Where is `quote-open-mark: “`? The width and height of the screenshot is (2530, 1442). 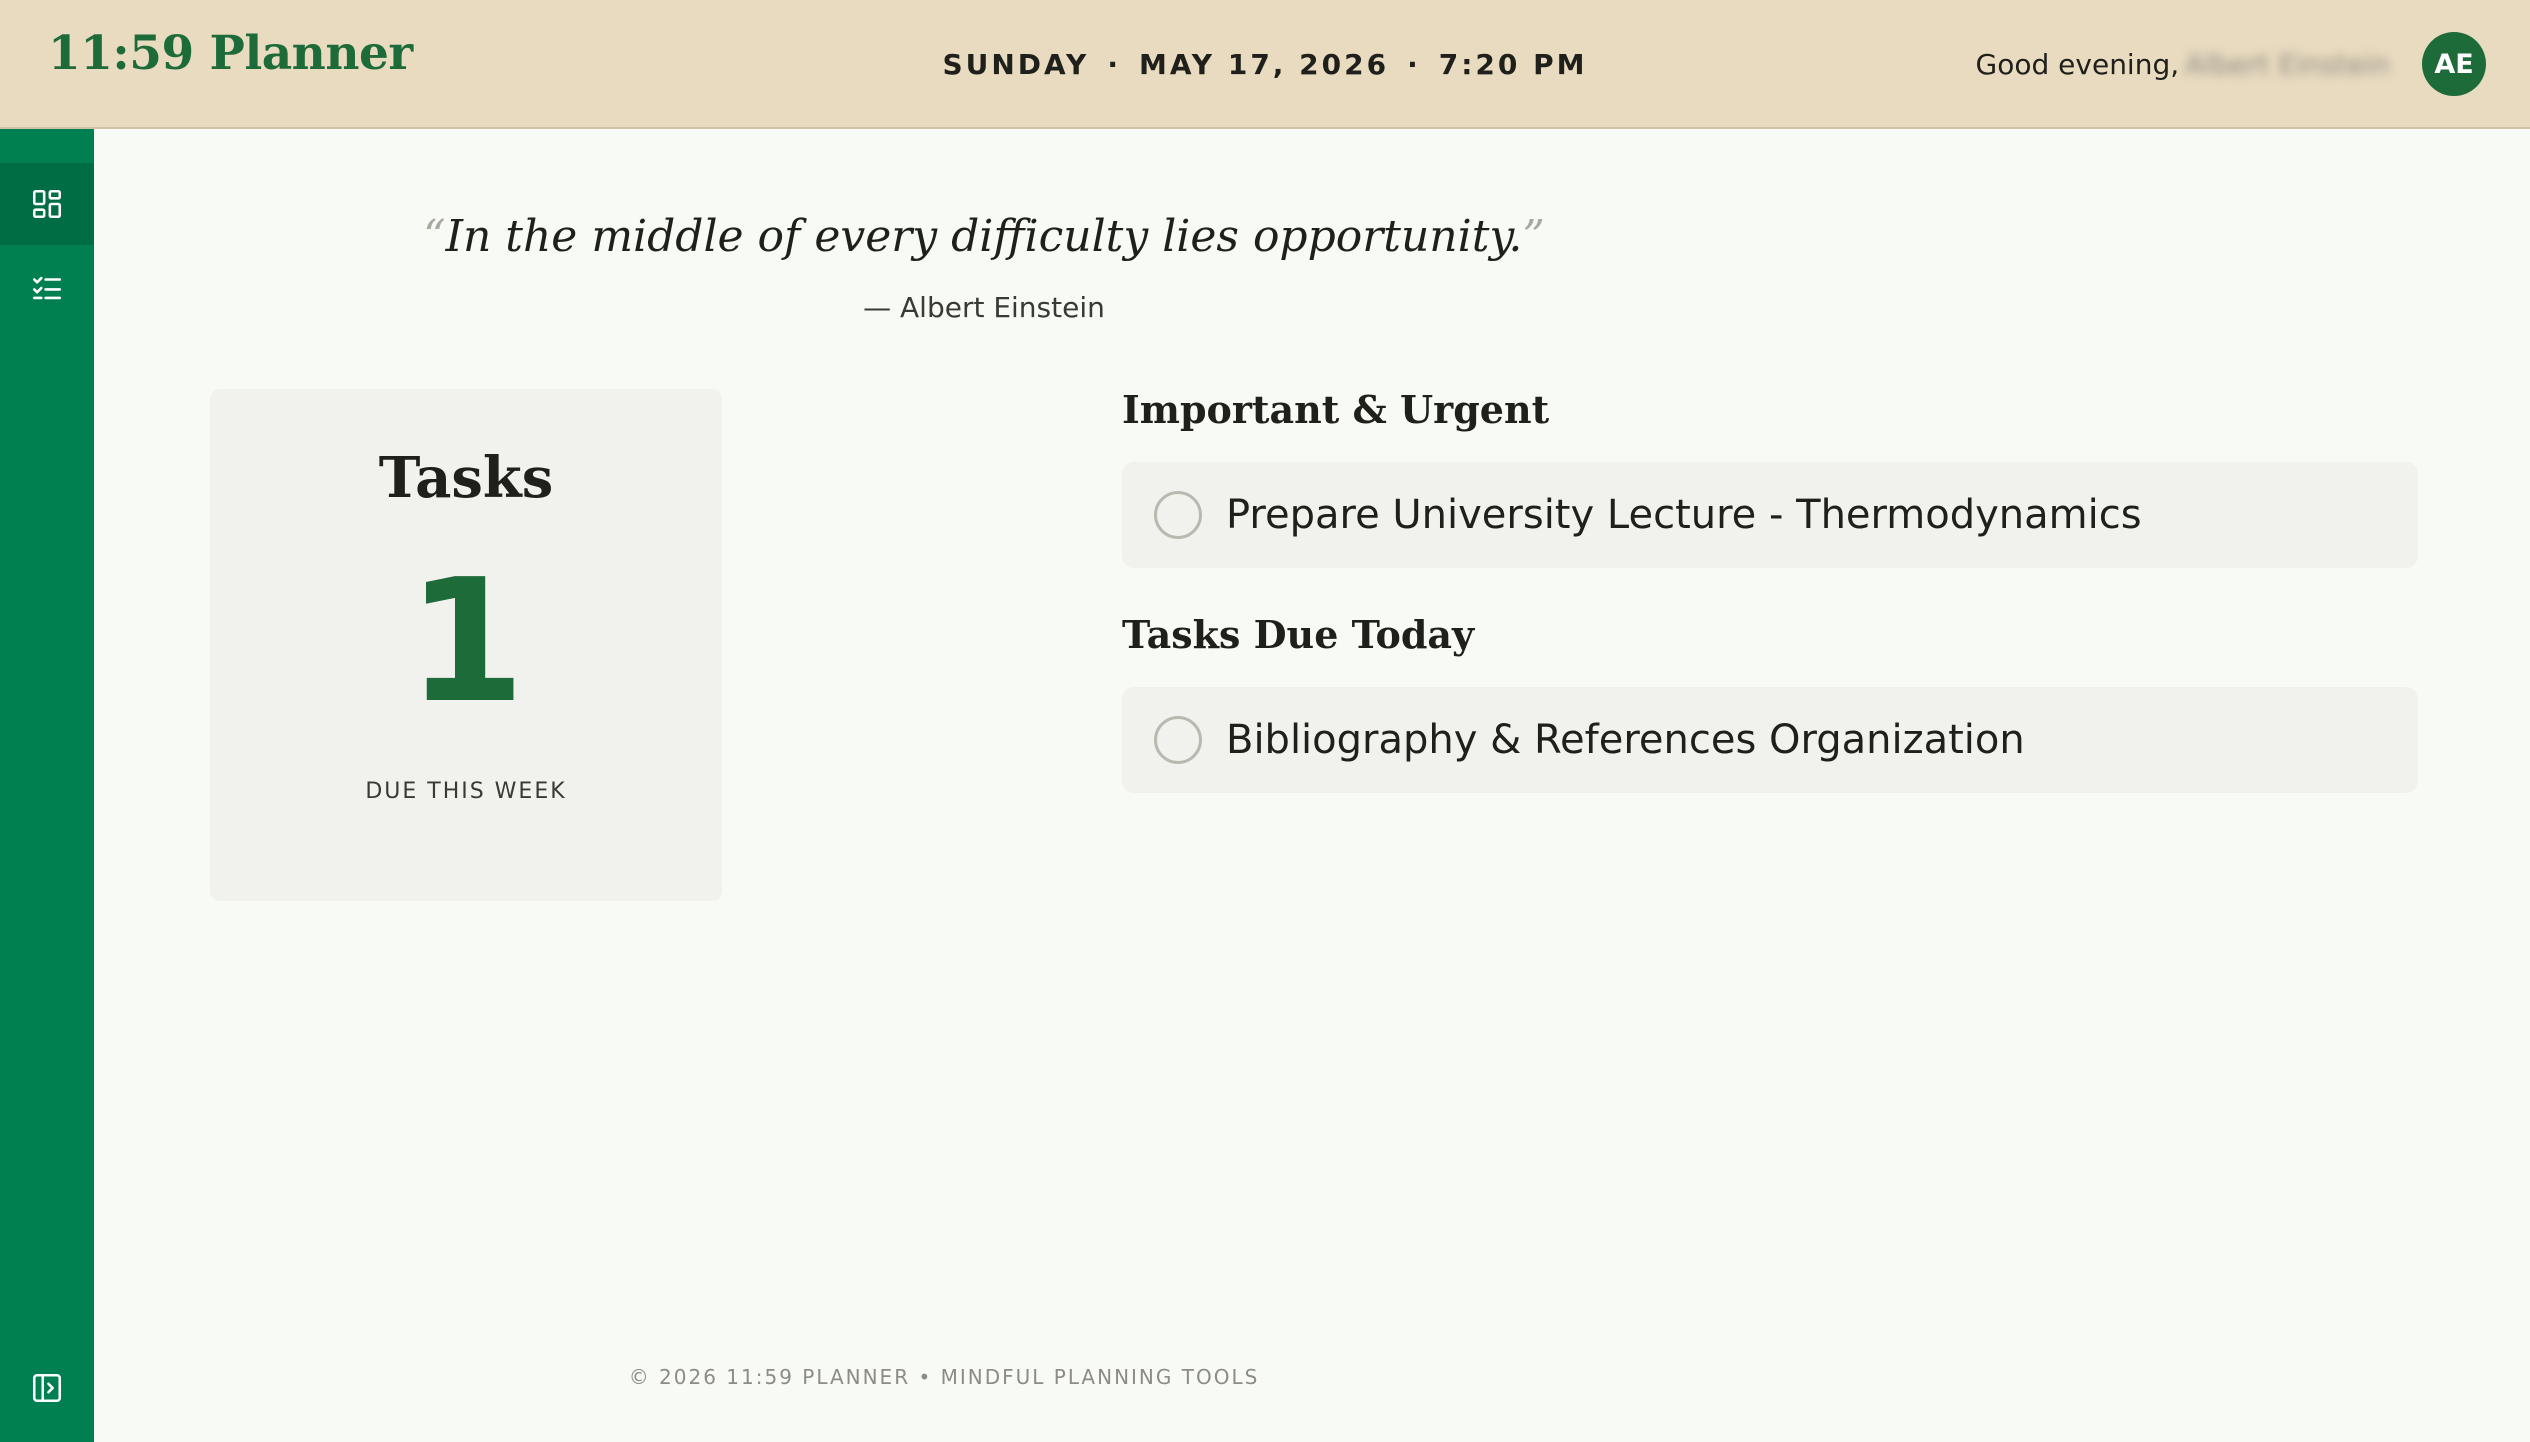 quote-open-mark: “ is located at coordinates (434, 236).